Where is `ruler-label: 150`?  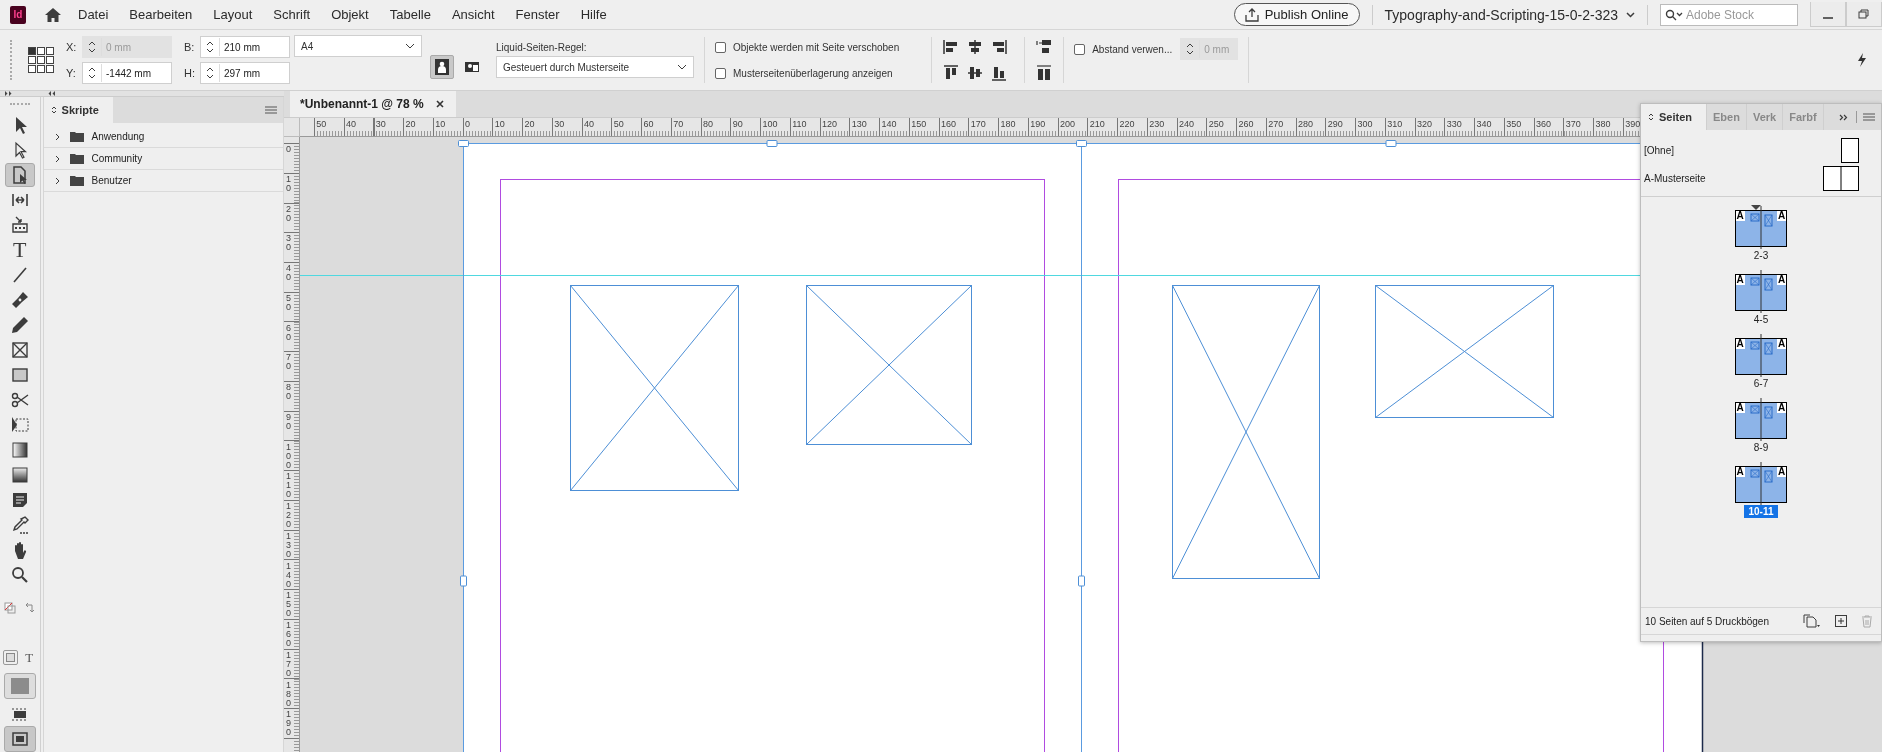 ruler-label: 150 is located at coordinates (289, 605).